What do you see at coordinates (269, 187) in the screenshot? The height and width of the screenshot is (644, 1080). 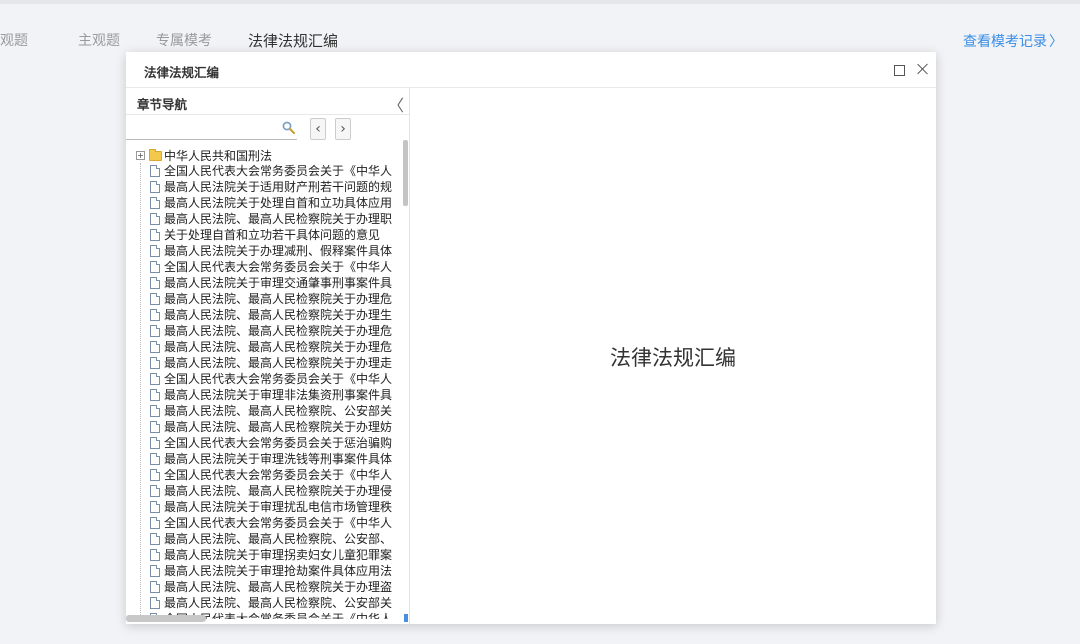 I see `tree-item: 最高人民法院关于适用财产刑若干问题的规` at bounding box center [269, 187].